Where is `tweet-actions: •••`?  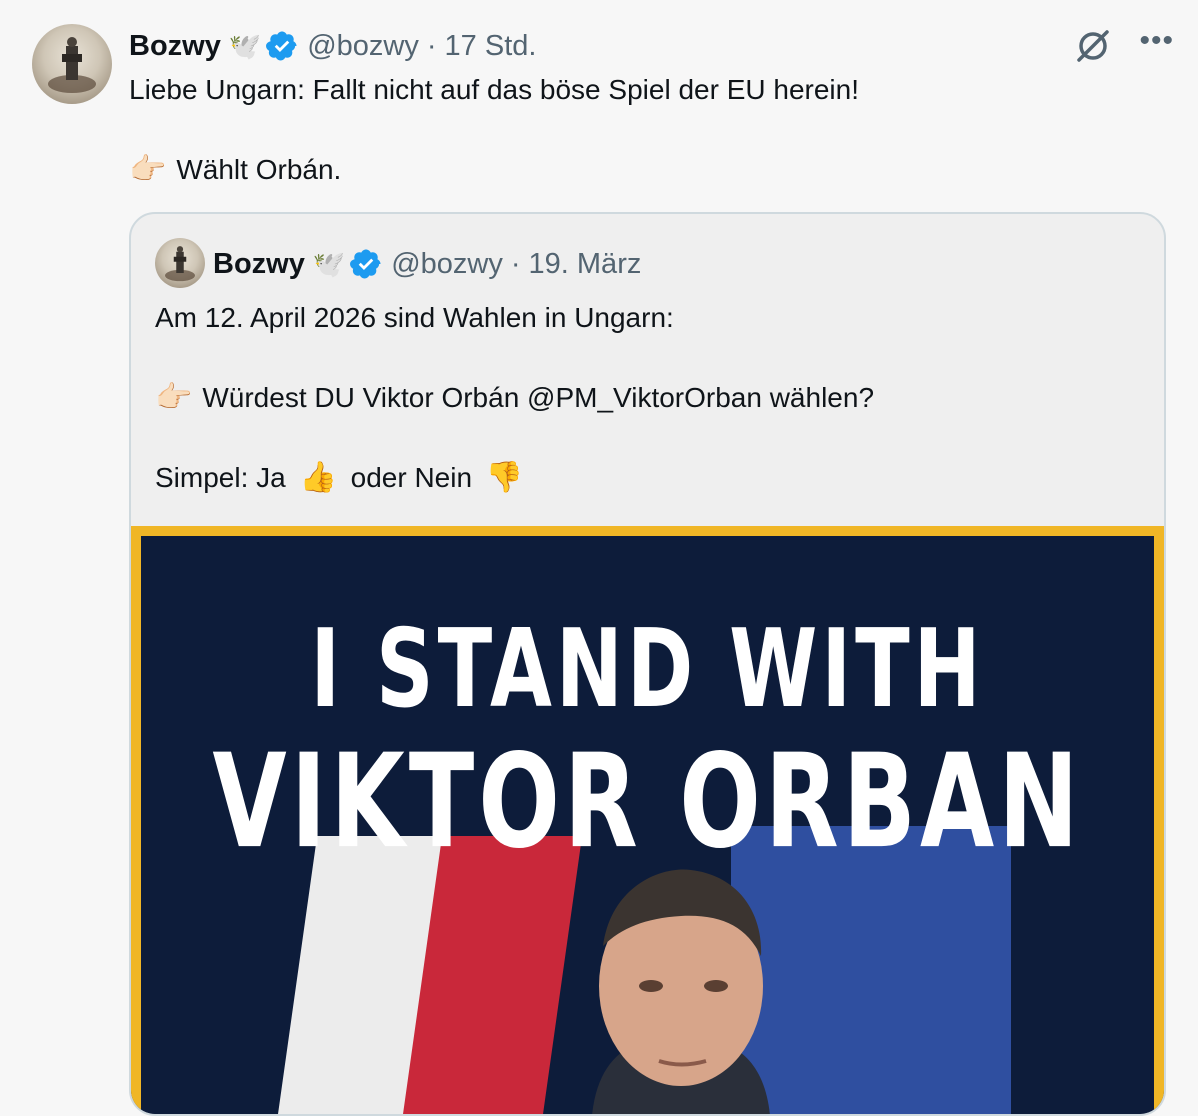
tweet-actions: ••• is located at coordinates (1123, 46).